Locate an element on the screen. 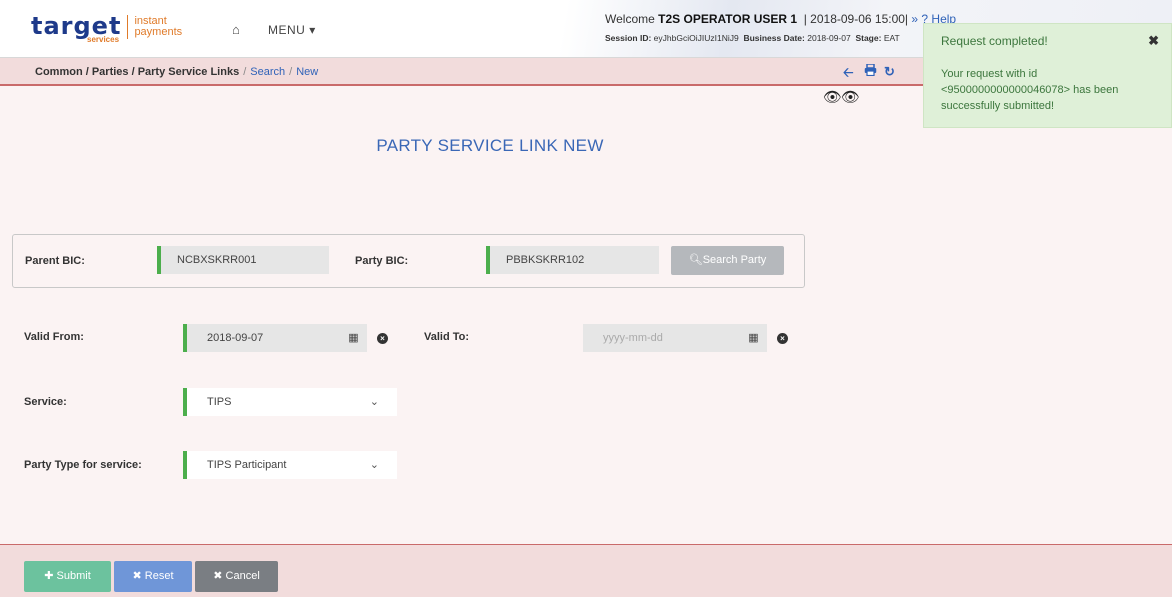  search-icon: 🔍︎ is located at coordinates (695, 260).